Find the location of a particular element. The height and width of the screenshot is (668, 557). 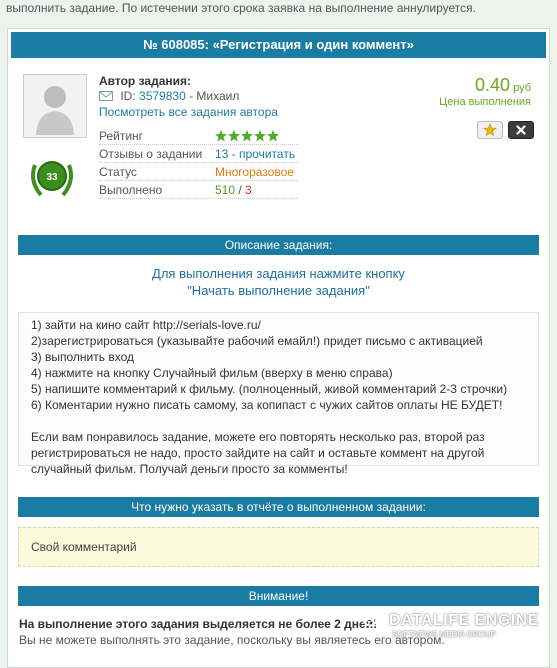

level-badge-number: 33 is located at coordinates (52, 177).